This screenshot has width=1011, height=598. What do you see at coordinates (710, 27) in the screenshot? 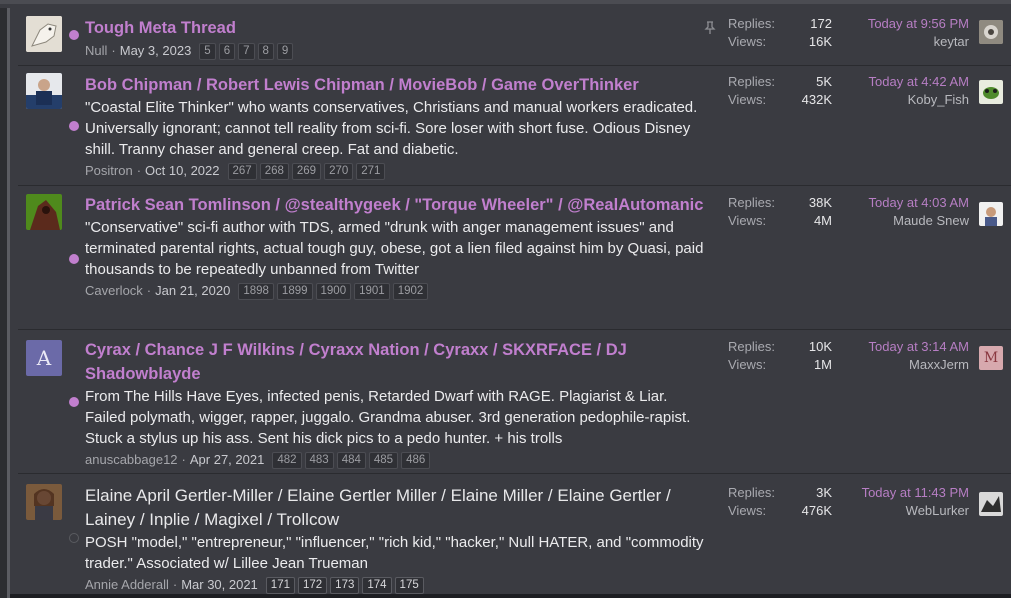
I see `pin-icon` at bounding box center [710, 27].